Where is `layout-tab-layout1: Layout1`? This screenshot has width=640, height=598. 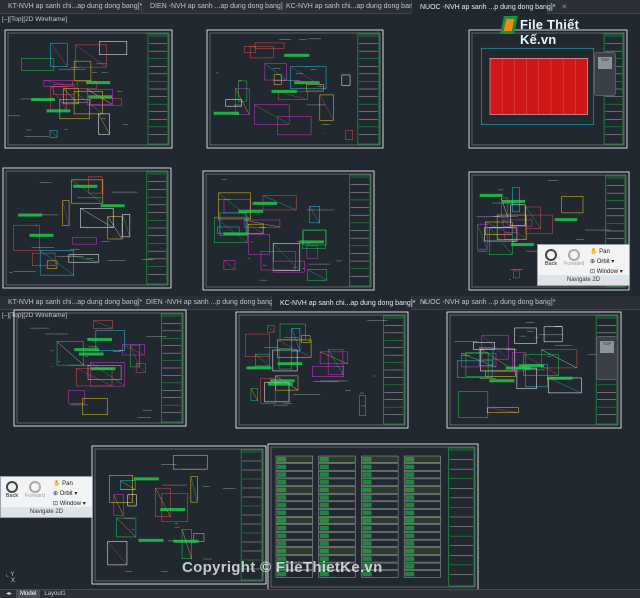
layout-tab-layout1: Layout1 is located at coordinates (54, 594).